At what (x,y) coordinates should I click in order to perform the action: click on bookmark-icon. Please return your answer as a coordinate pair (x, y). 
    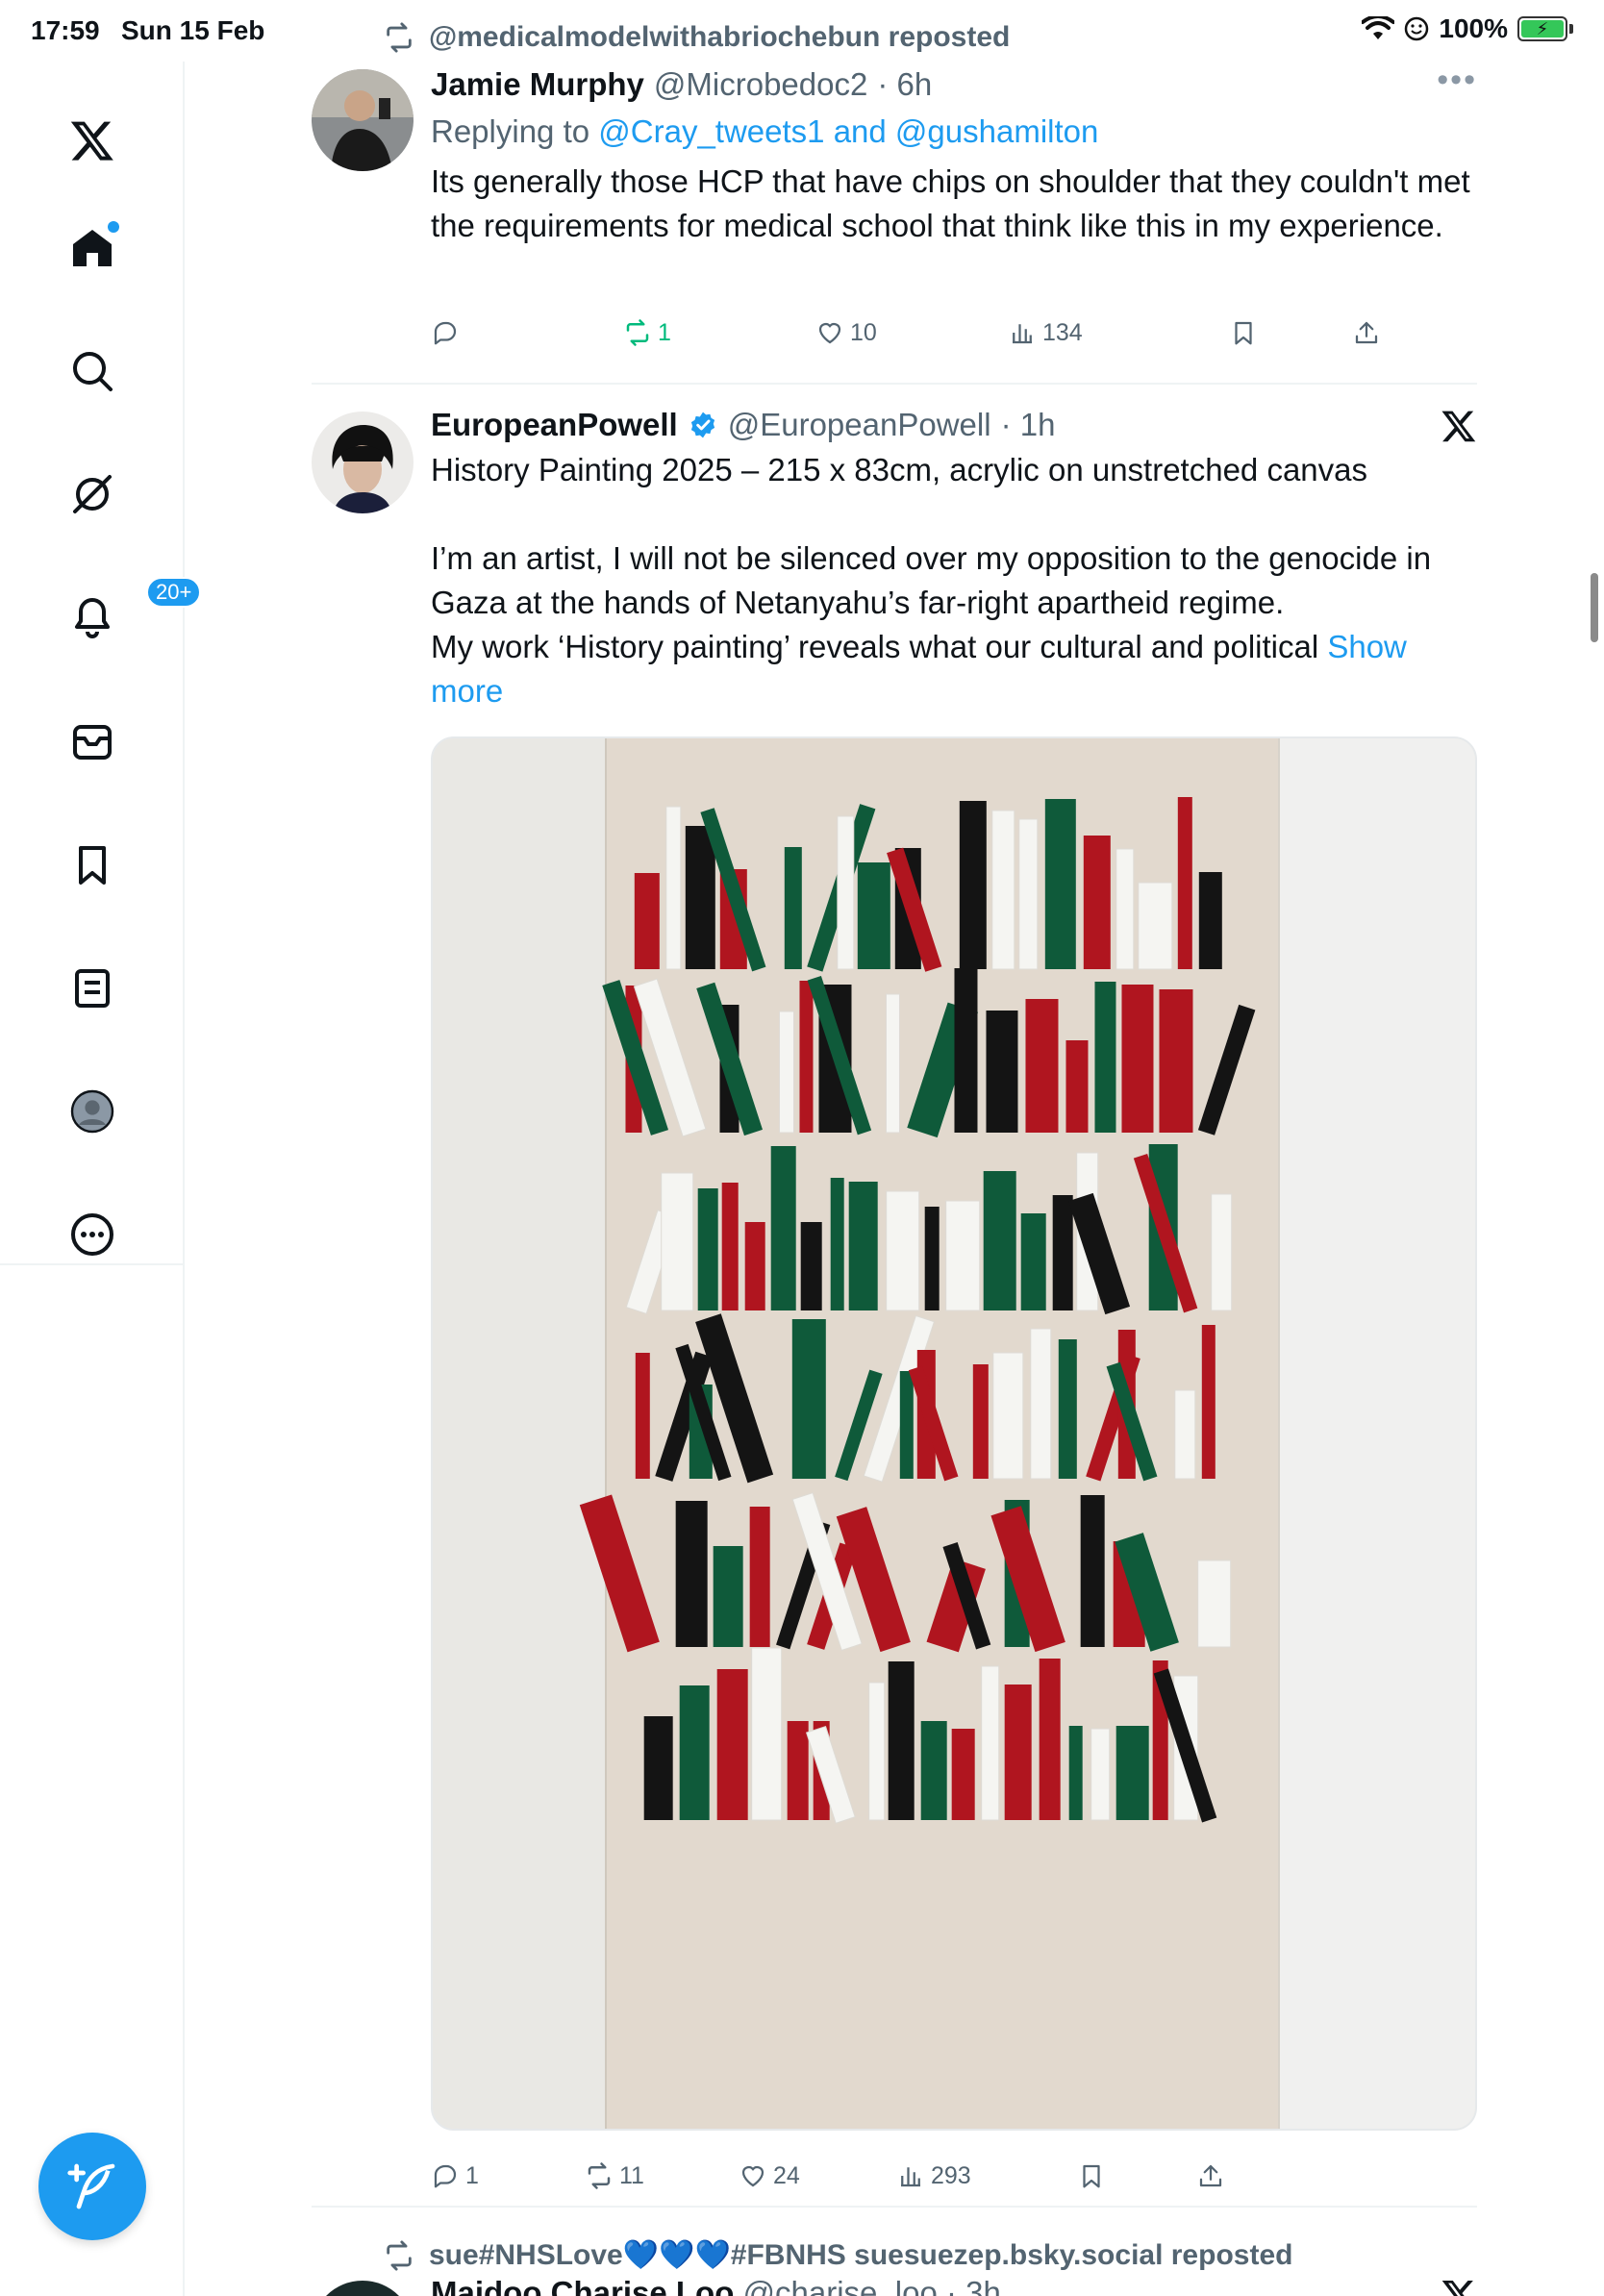
    Looking at the image, I should click on (92, 865).